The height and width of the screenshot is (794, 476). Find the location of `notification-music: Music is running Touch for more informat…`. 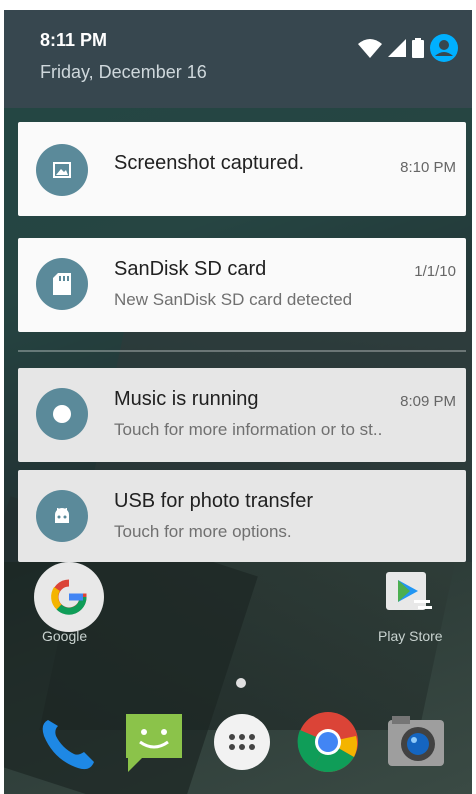

notification-music: Music is running Touch for more informat… is located at coordinates (242, 415).